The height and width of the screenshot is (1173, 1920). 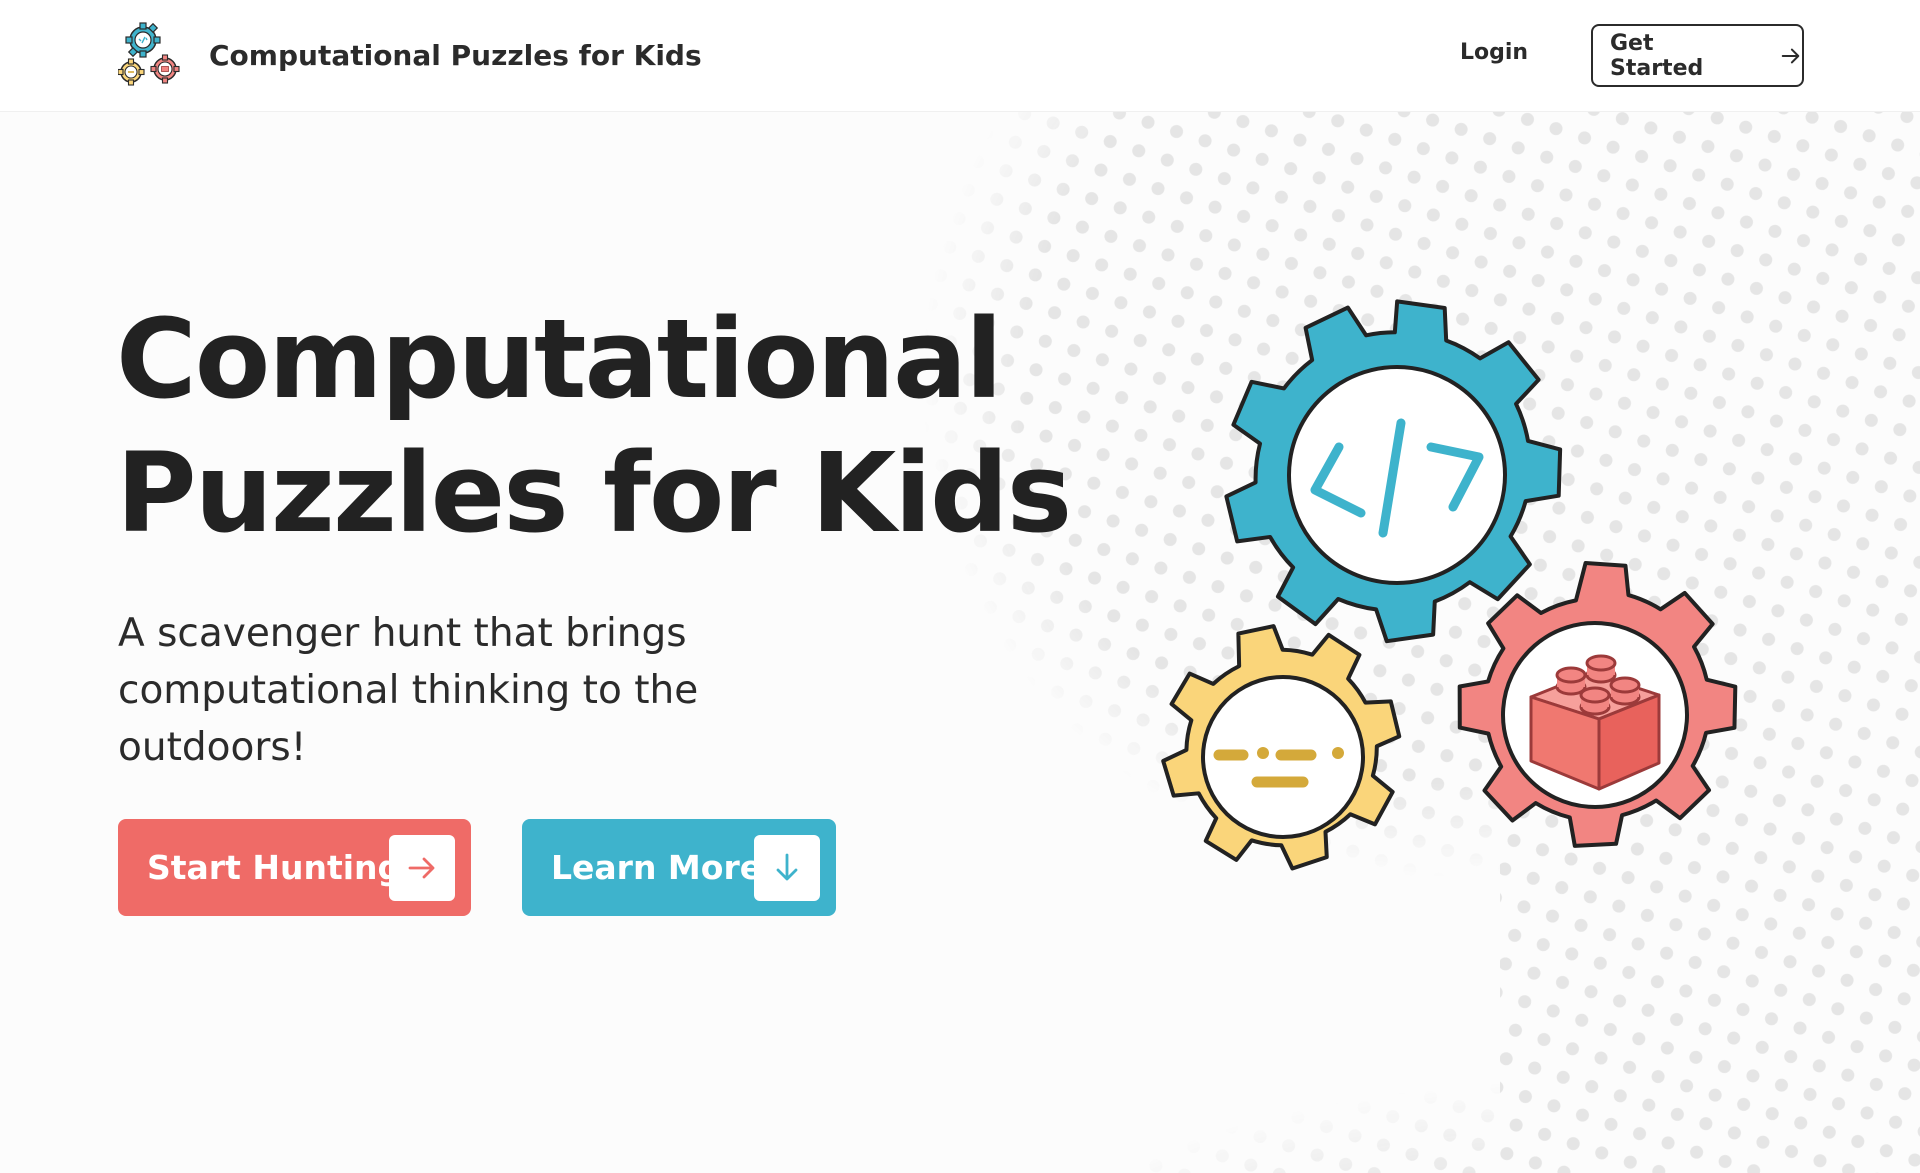 I want to click on learn-more-label: Learn More, so click(x=657, y=867).